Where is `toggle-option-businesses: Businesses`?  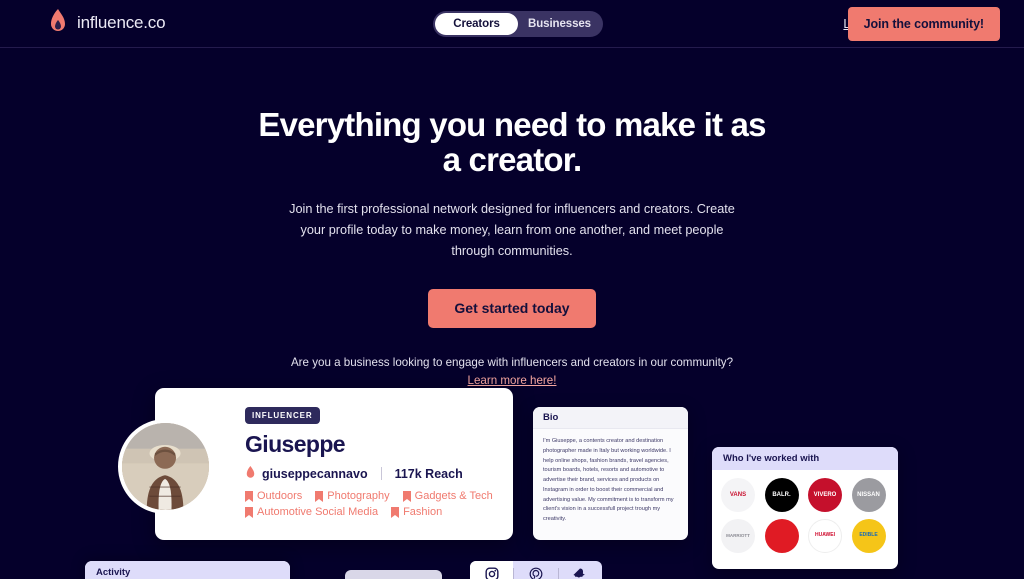 toggle-option-businesses: Businesses is located at coordinates (559, 24).